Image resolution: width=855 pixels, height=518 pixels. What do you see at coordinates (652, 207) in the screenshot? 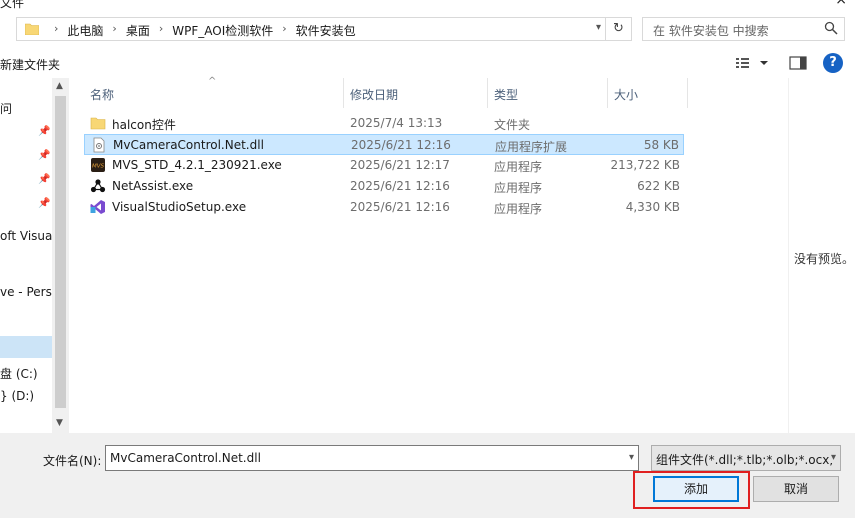
I see `file-size: 4,330 KB` at bounding box center [652, 207].